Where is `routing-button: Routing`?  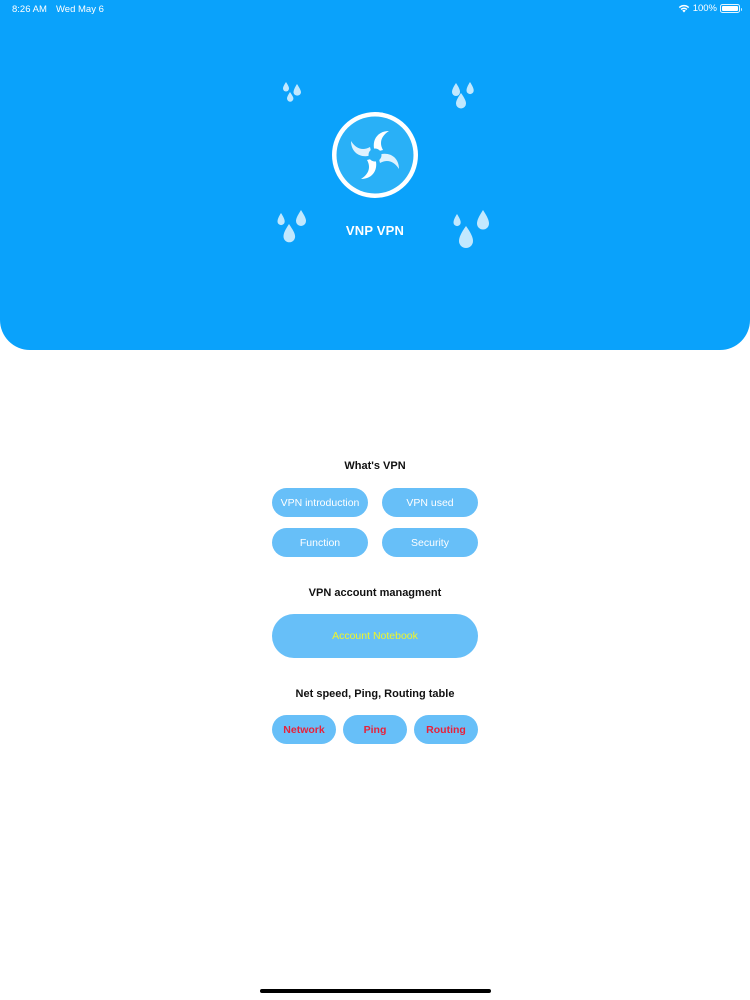 routing-button: Routing is located at coordinates (446, 729).